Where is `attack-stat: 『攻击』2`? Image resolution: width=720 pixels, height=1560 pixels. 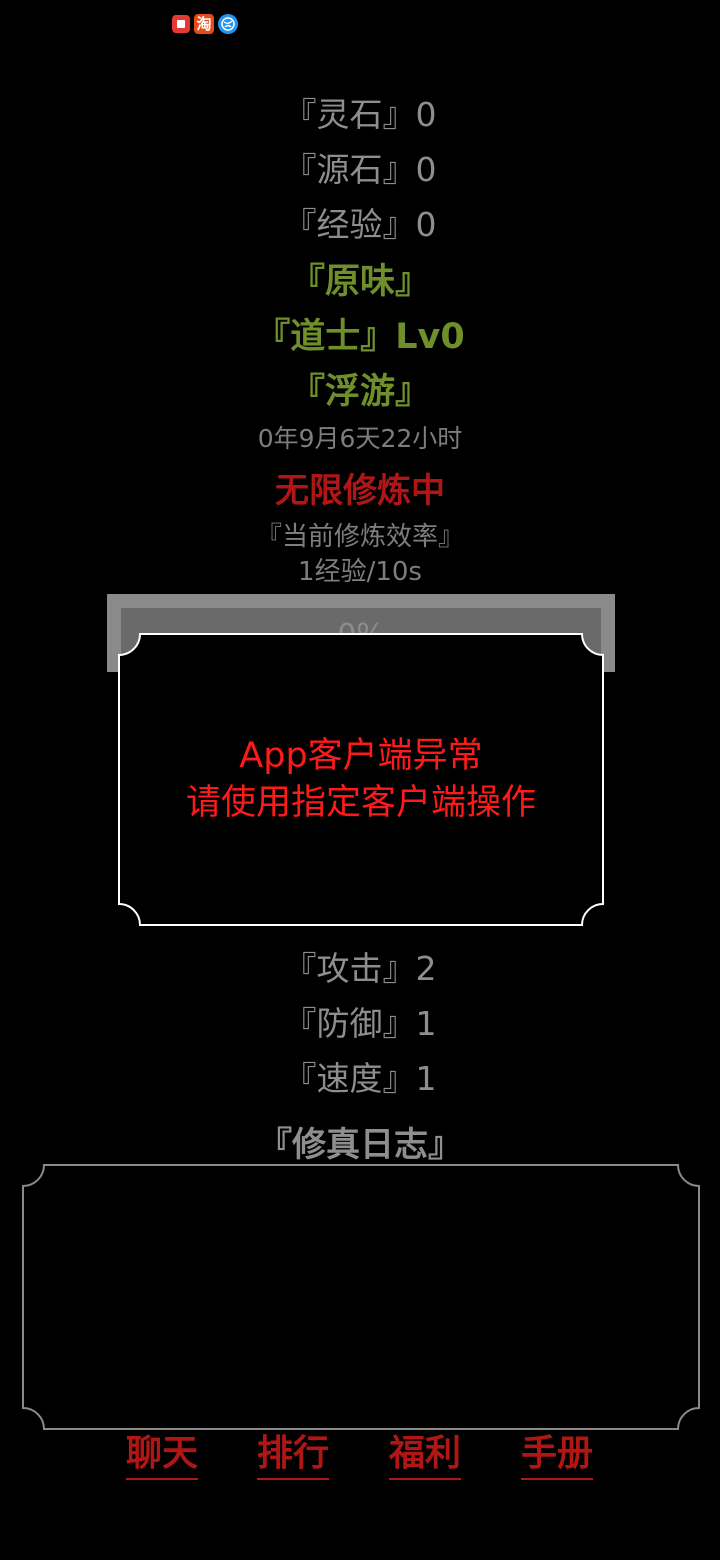 attack-stat: 『攻击』2 is located at coordinates (360, 968).